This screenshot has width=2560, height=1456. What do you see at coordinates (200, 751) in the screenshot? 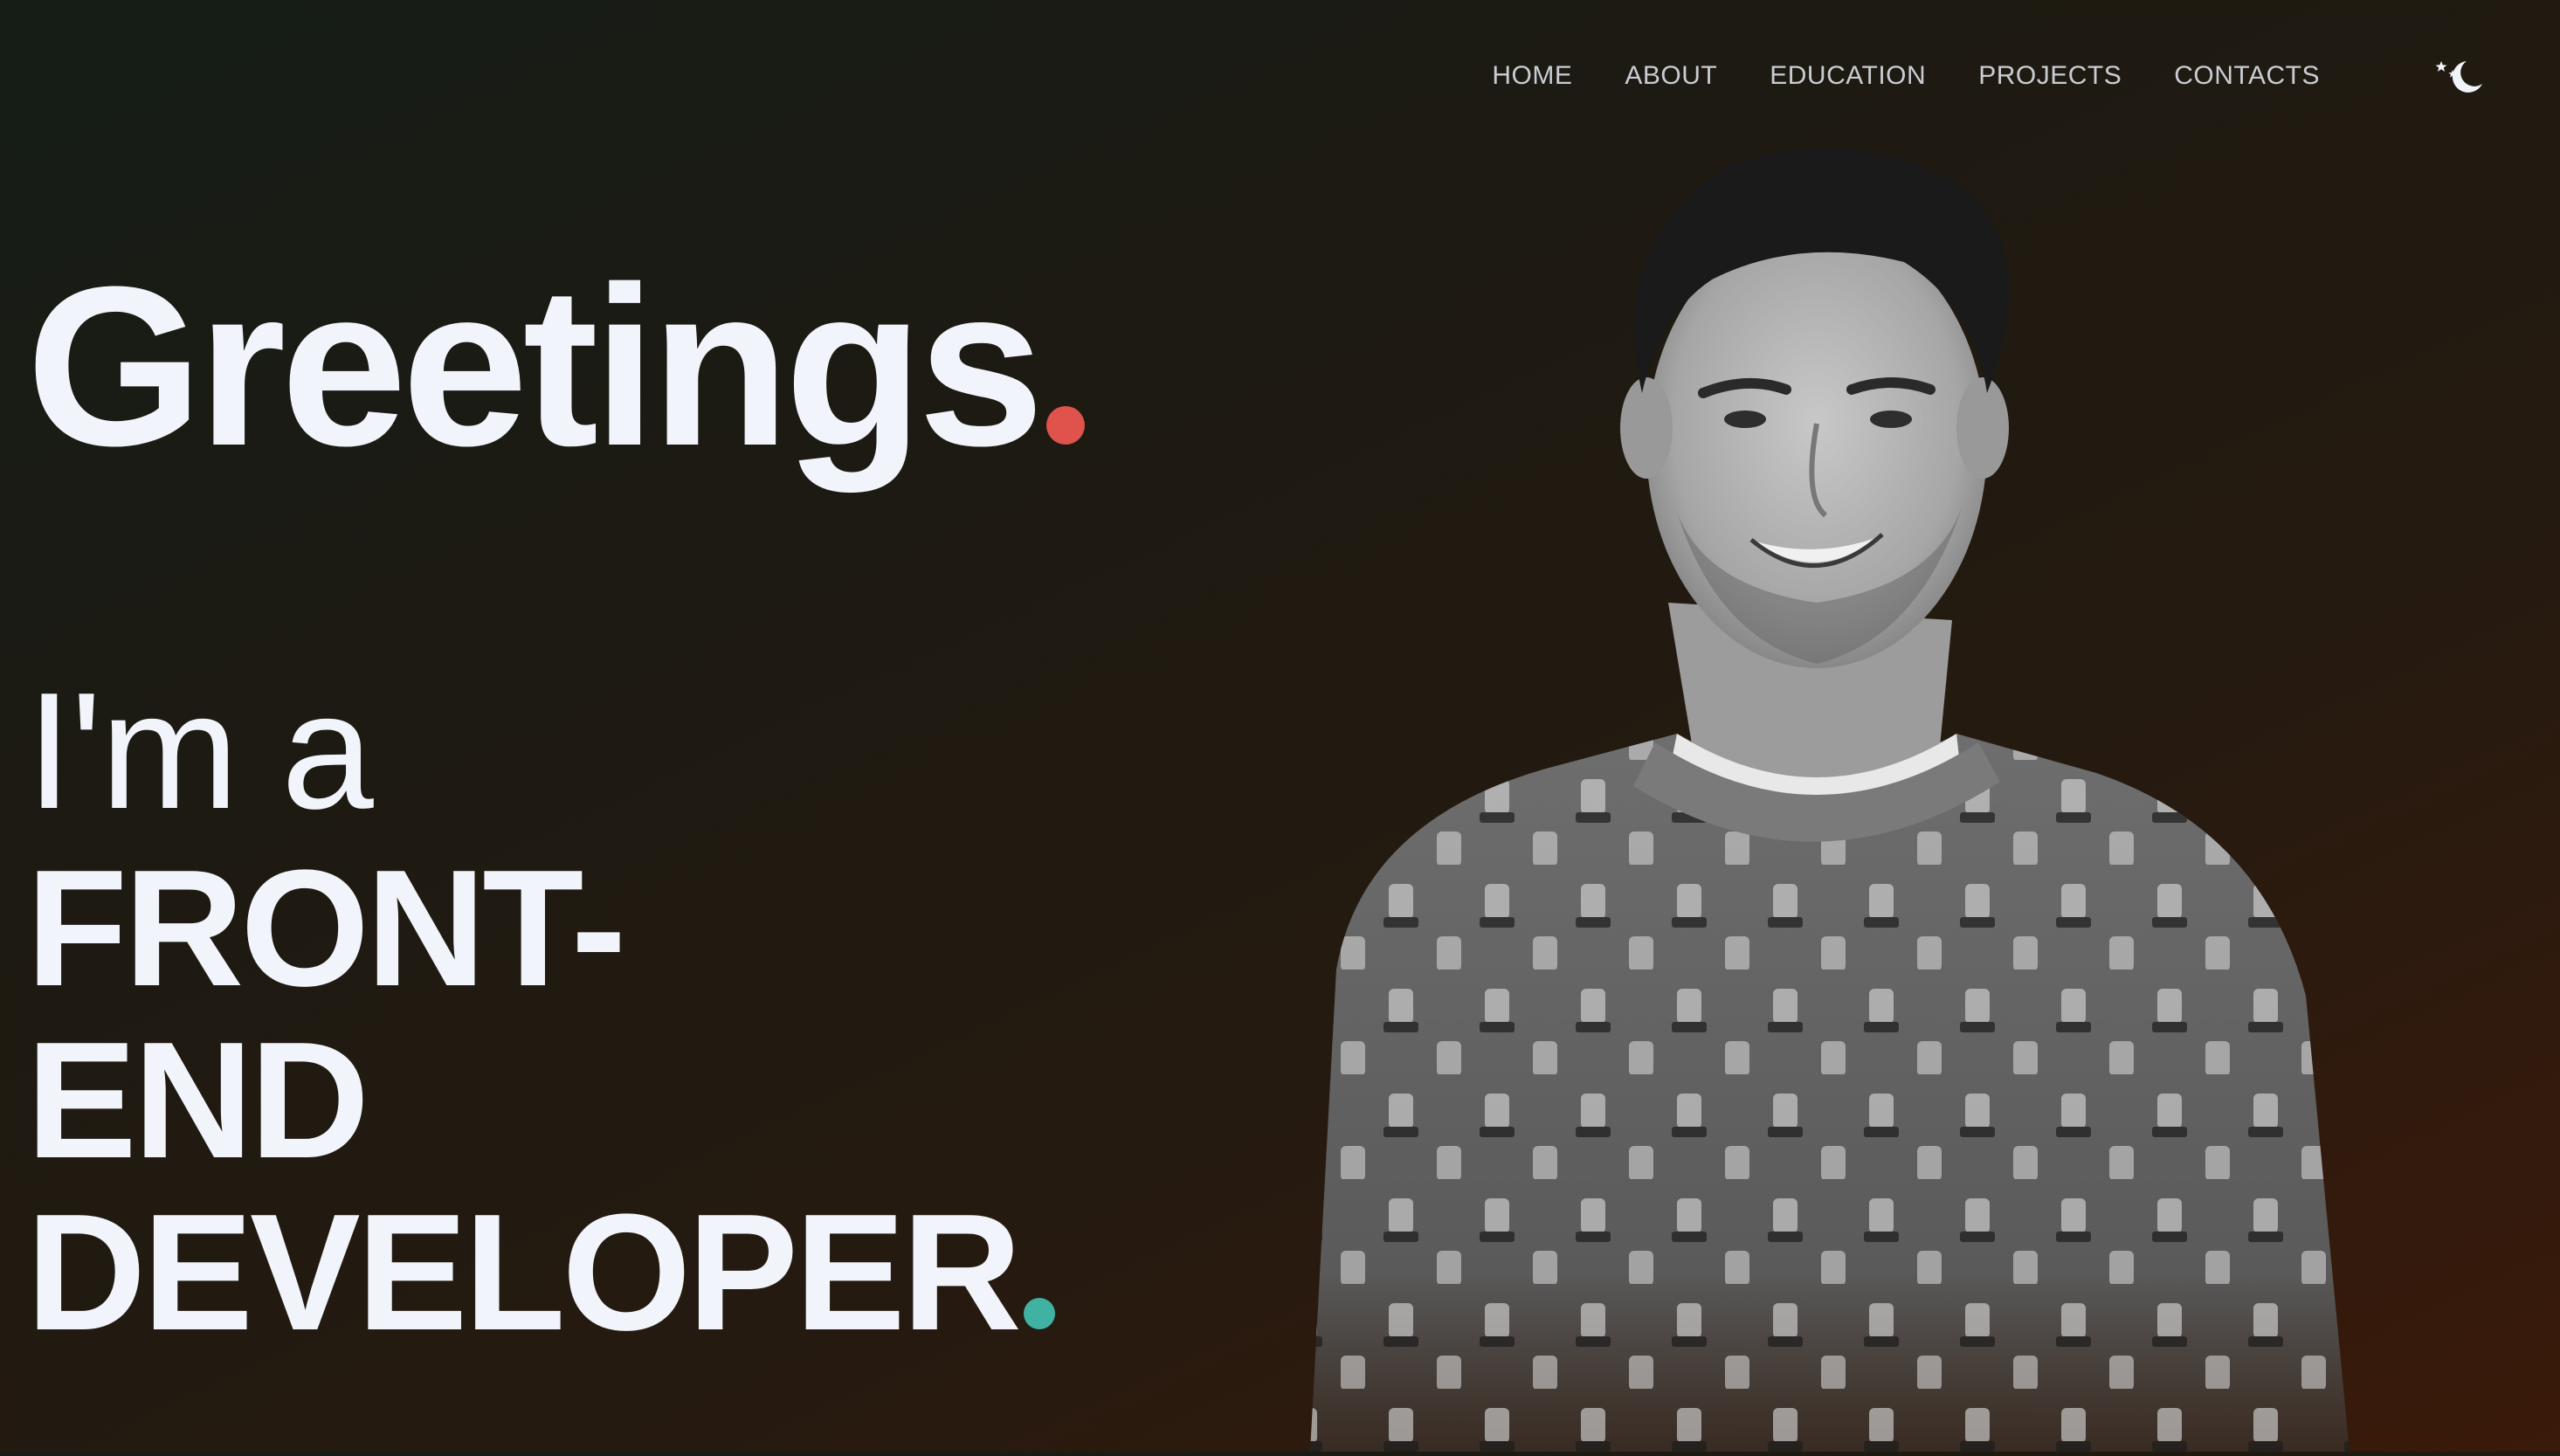
I see `intro-text: I'm a` at bounding box center [200, 751].